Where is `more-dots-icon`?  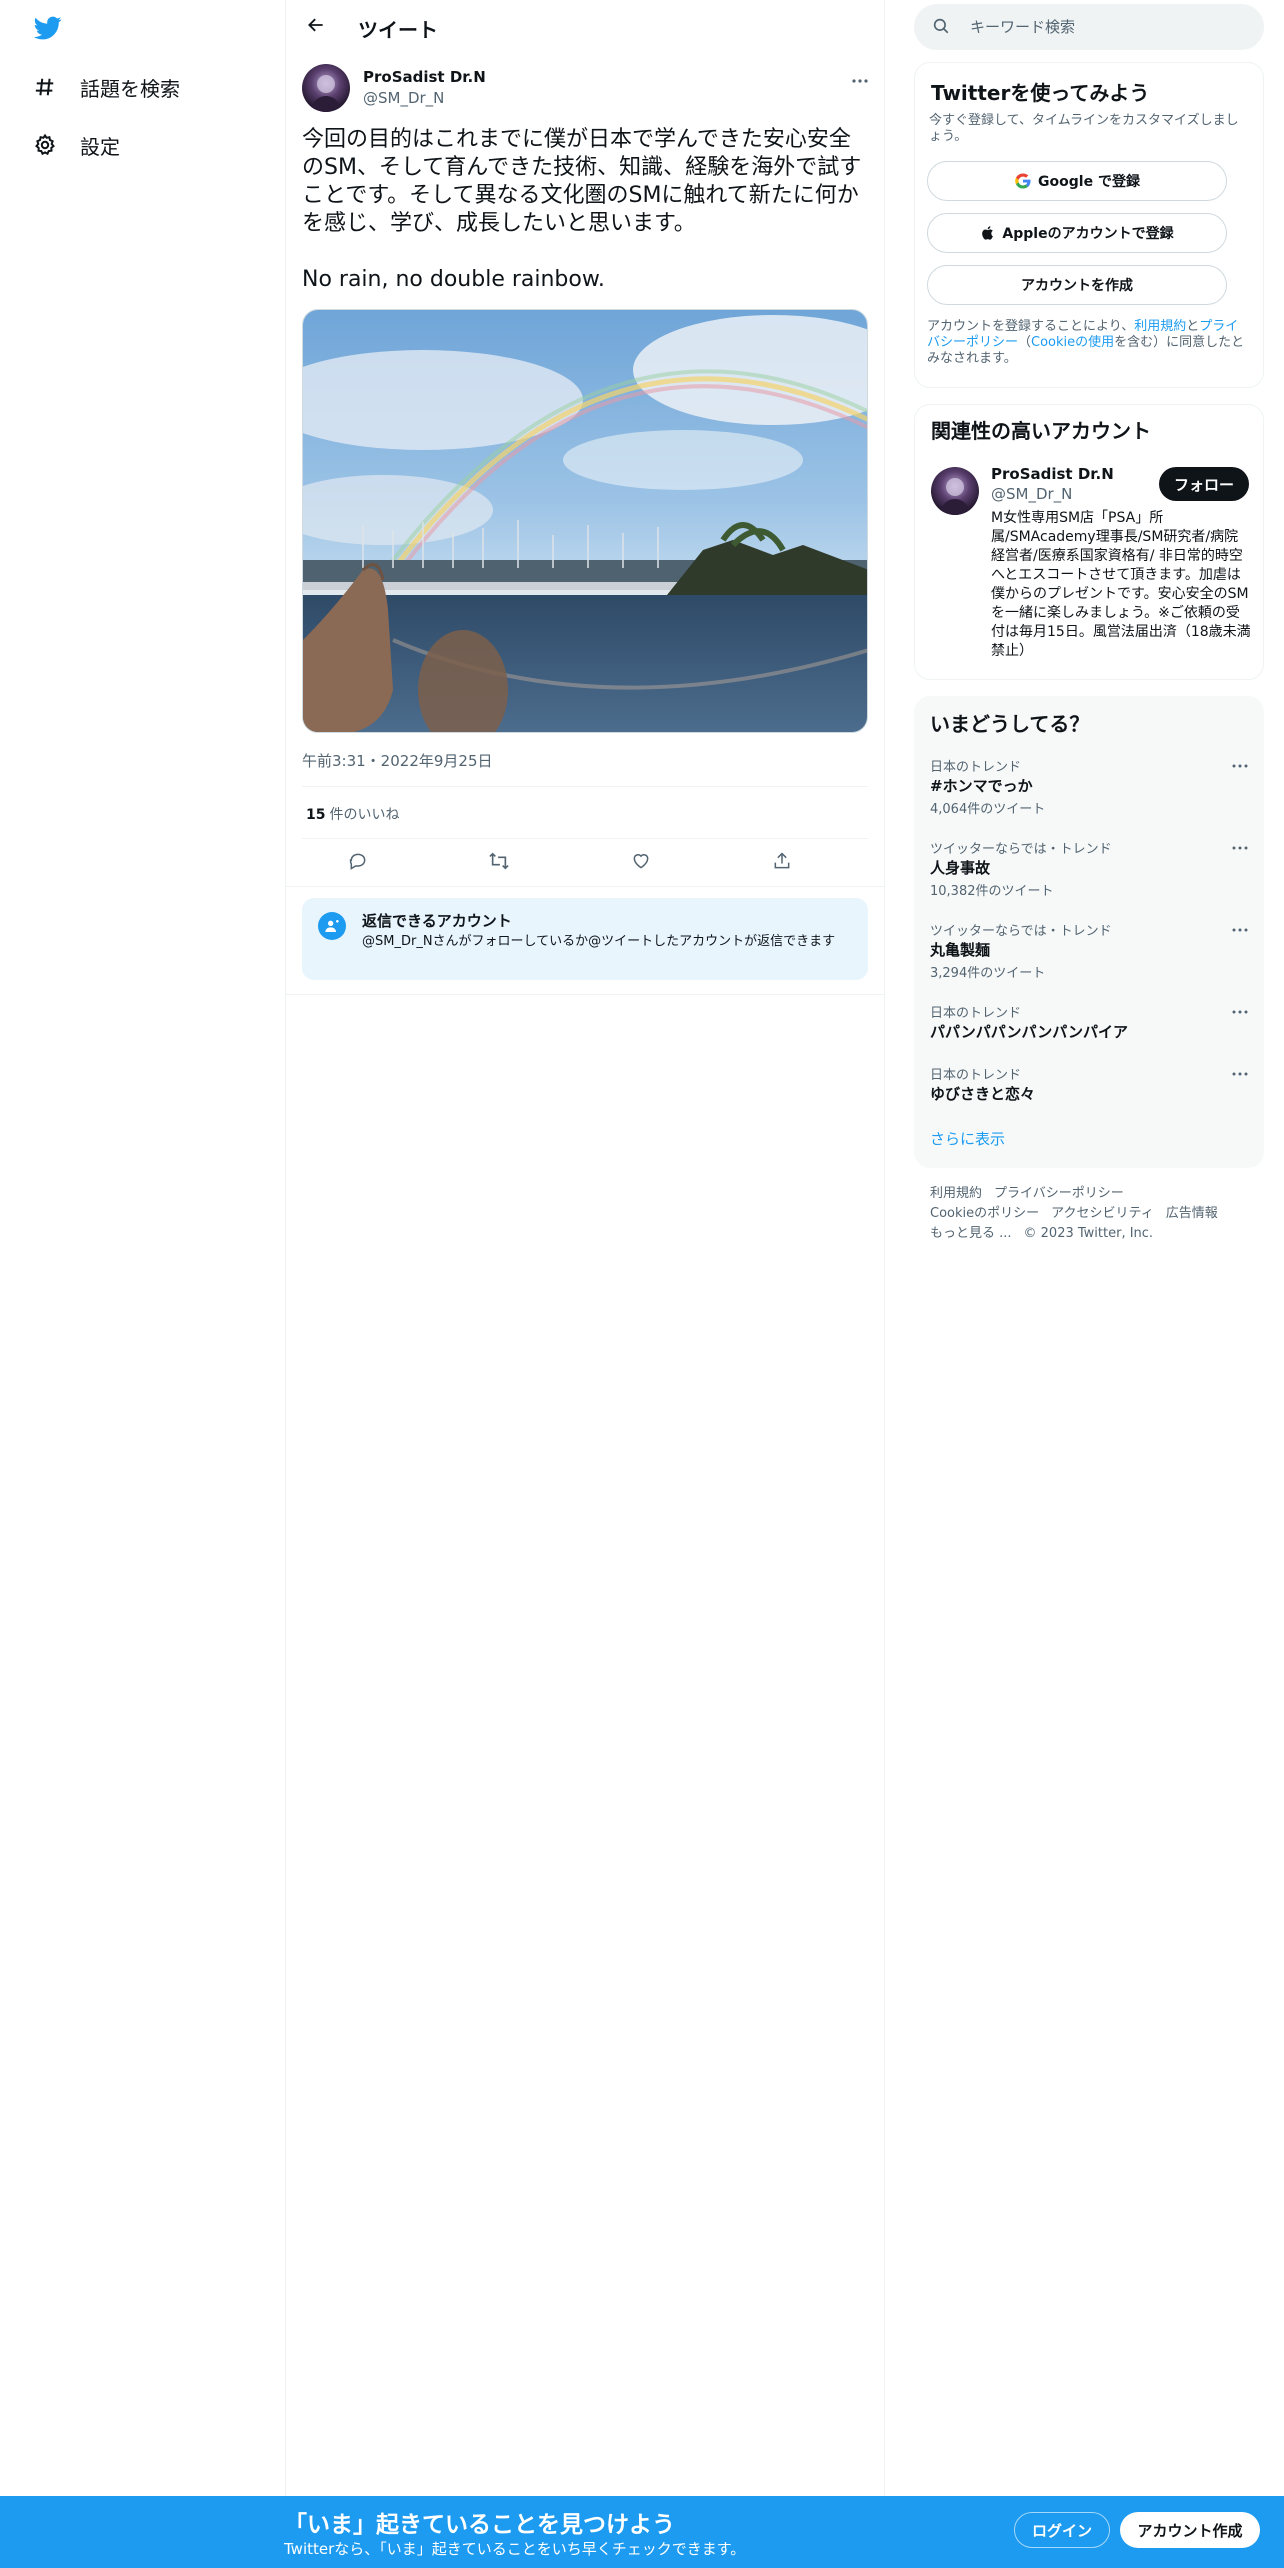
more-dots-icon is located at coordinates (860, 78).